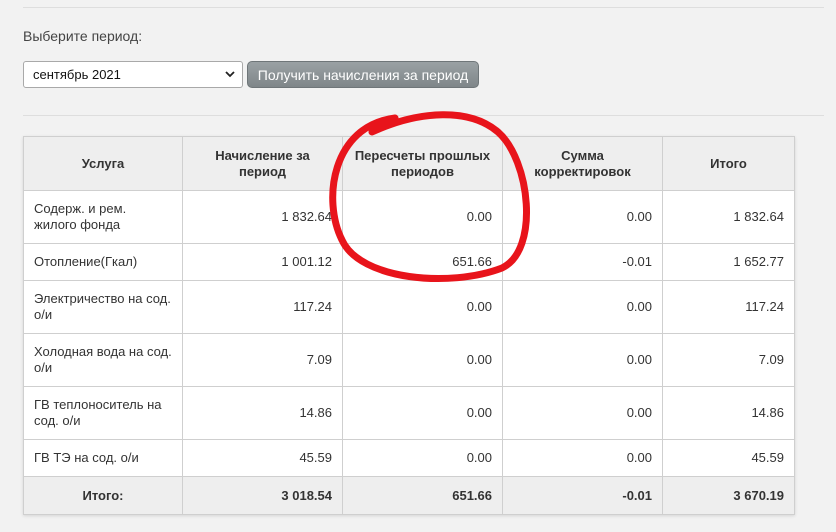 The height and width of the screenshot is (532, 836). I want to click on cell-service: Содерж. и рем. жилого фонда, so click(103, 217).